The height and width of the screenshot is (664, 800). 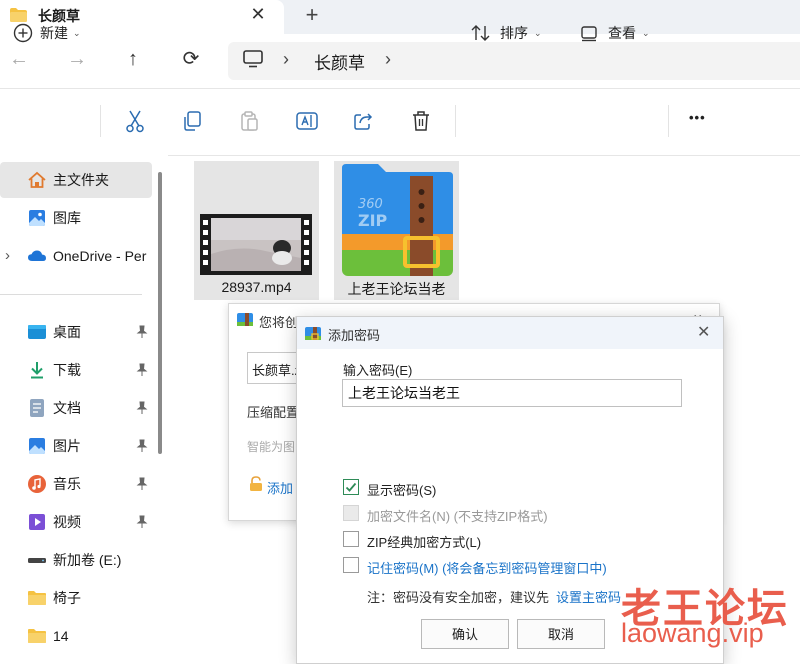 I want to click on sidebar-item-gallery: 图库, so click(x=76, y=218).